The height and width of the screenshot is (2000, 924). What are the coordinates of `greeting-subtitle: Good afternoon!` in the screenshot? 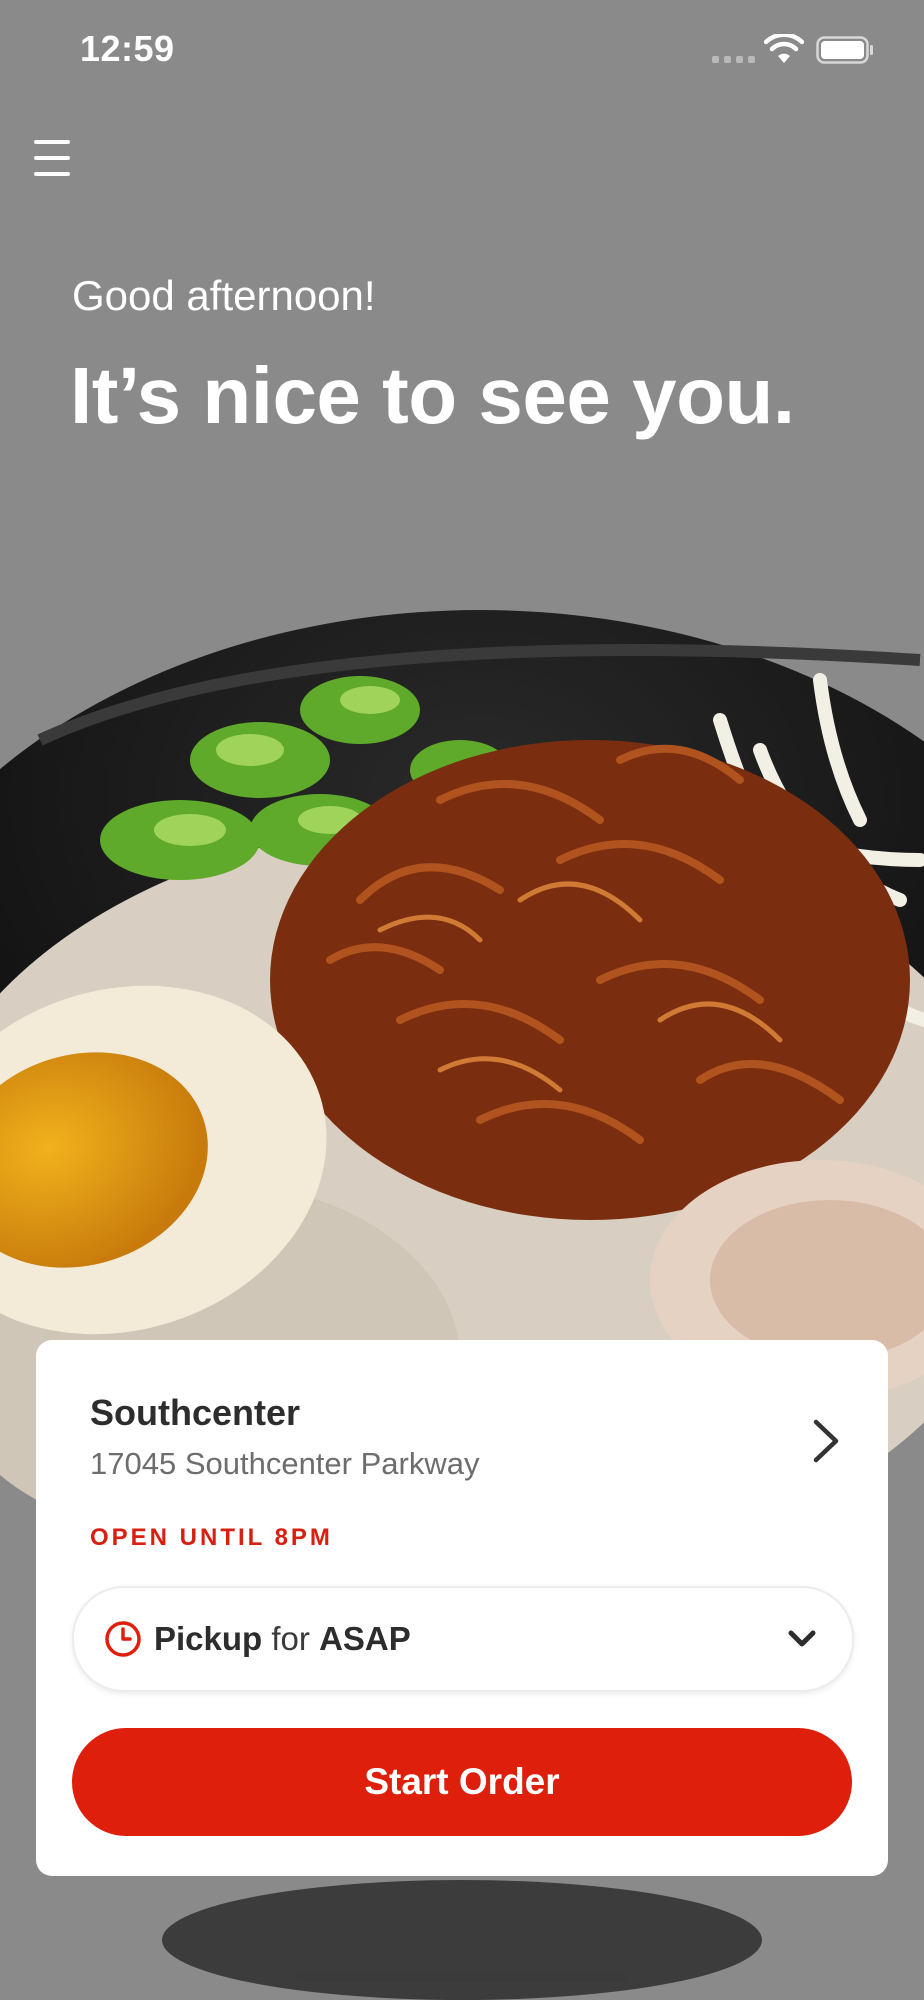 It's located at (224, 295).